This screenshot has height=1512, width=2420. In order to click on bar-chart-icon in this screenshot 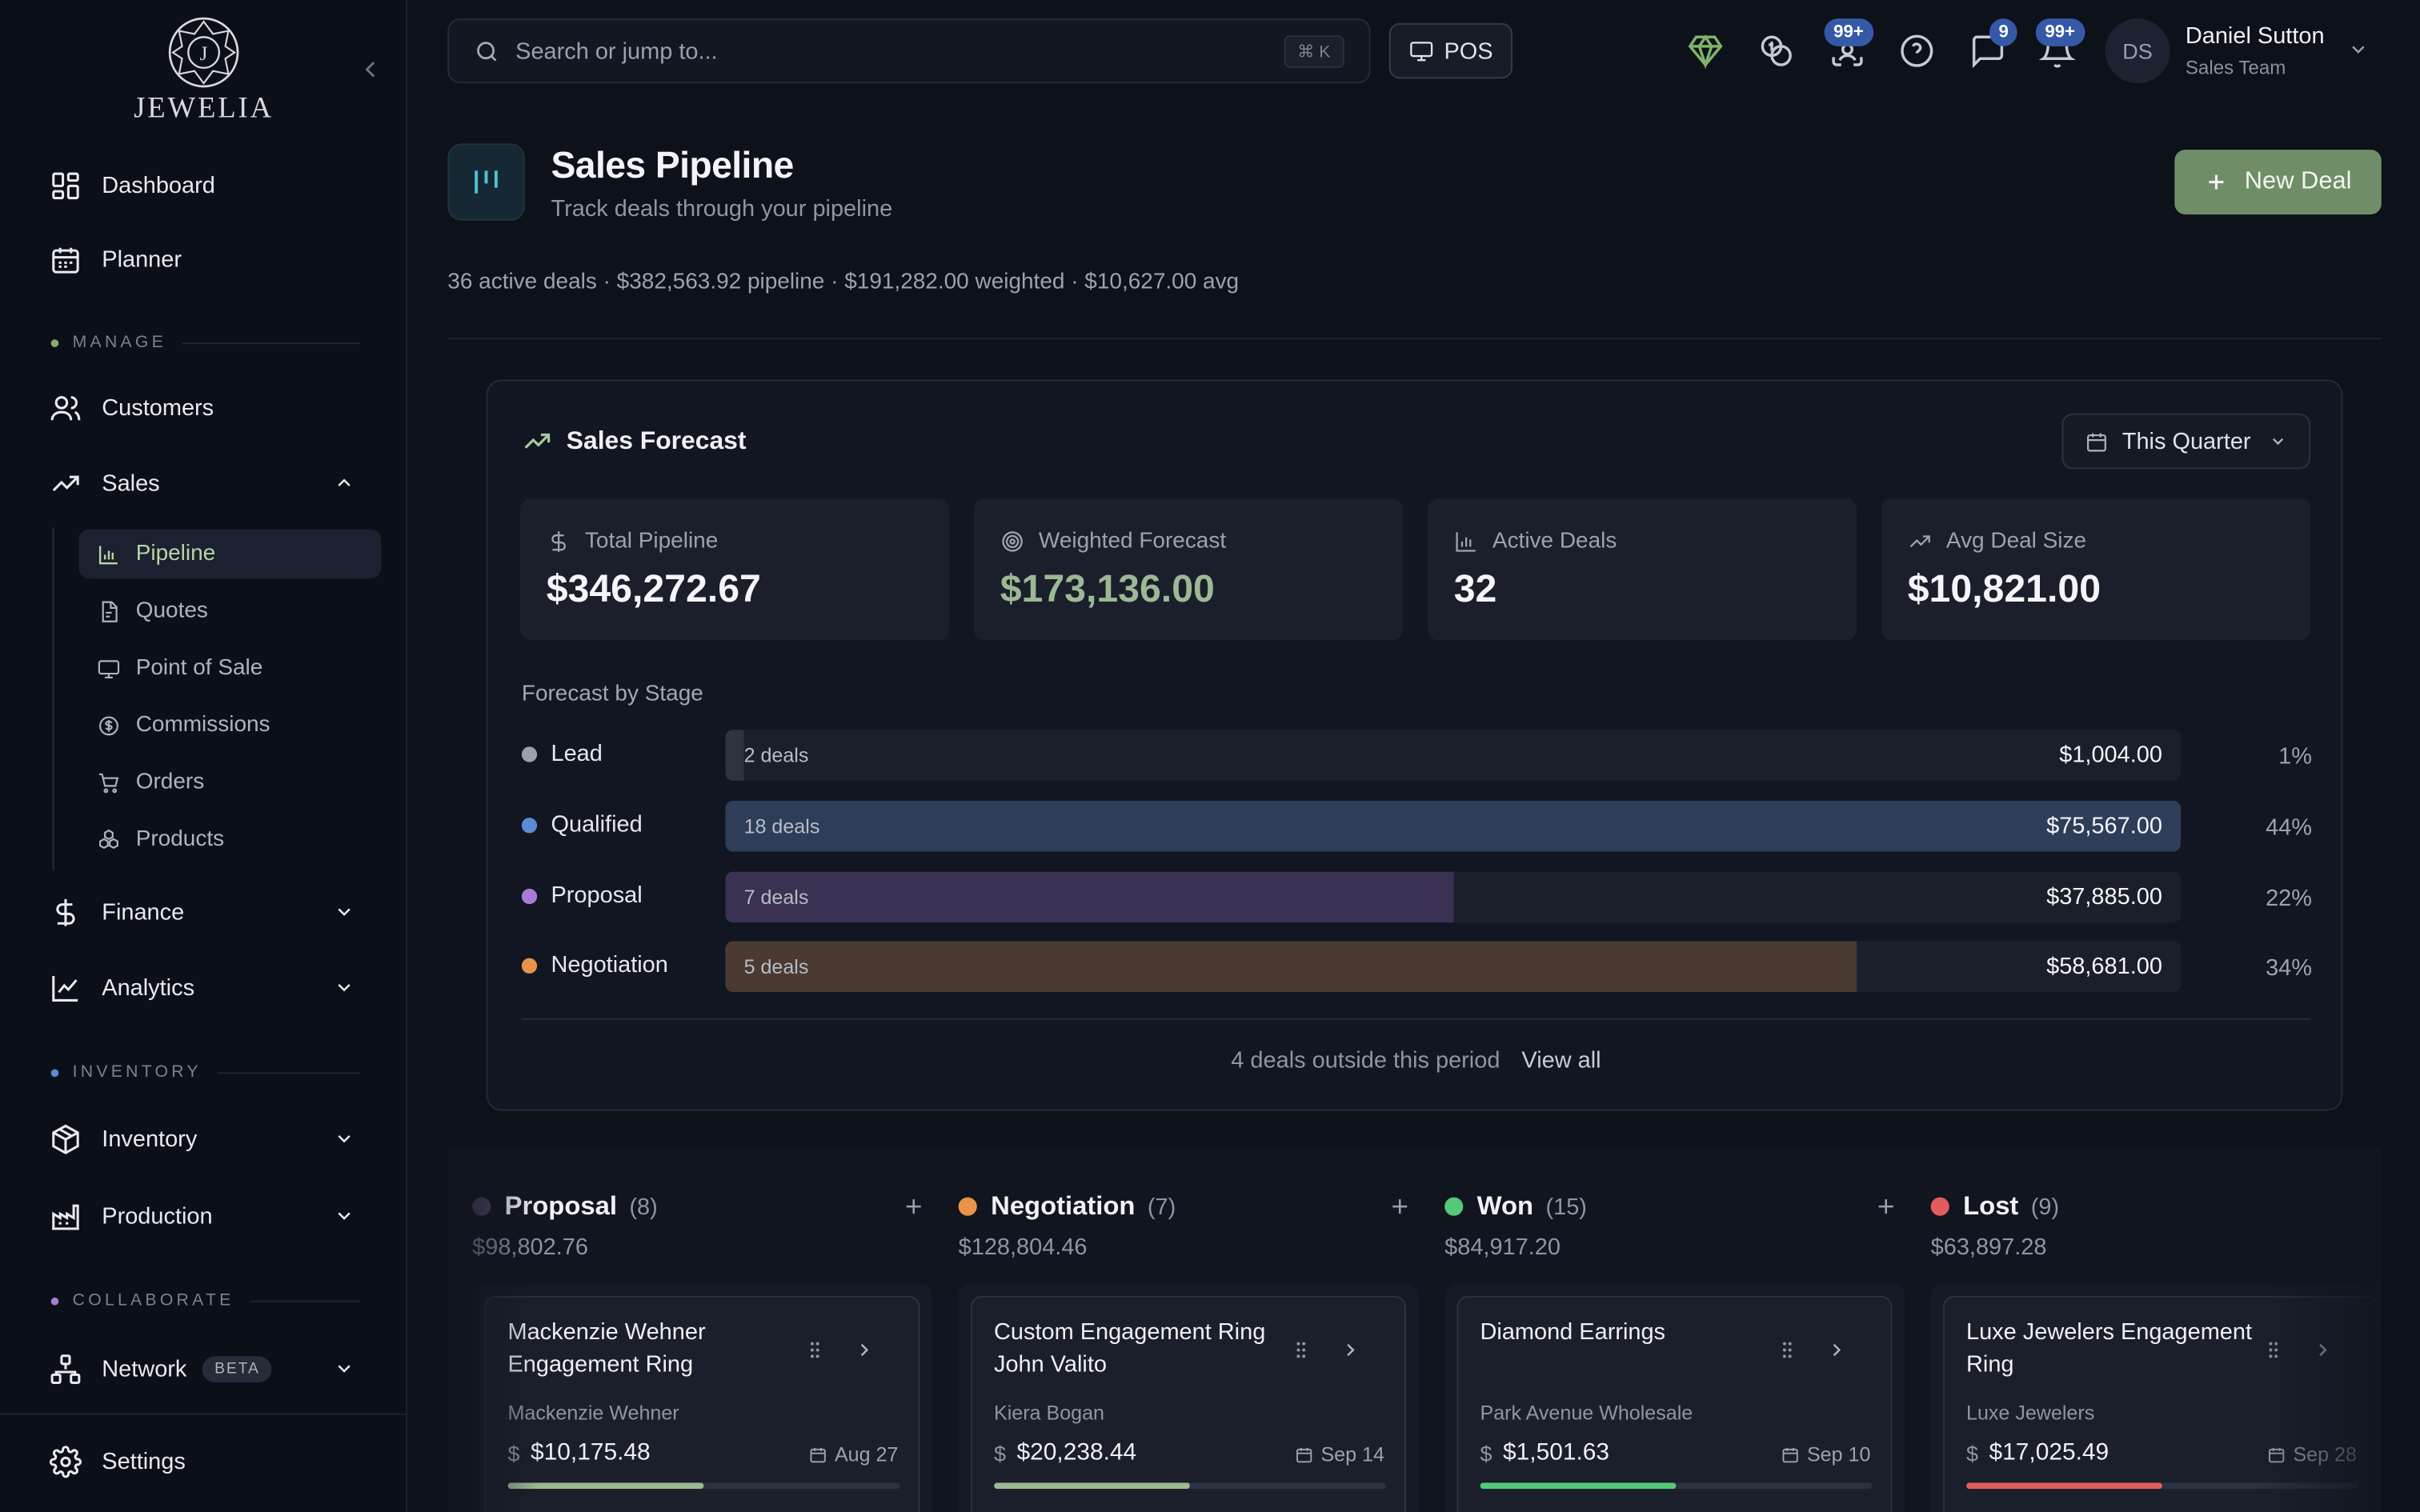, I will do `click(108, 554)`.